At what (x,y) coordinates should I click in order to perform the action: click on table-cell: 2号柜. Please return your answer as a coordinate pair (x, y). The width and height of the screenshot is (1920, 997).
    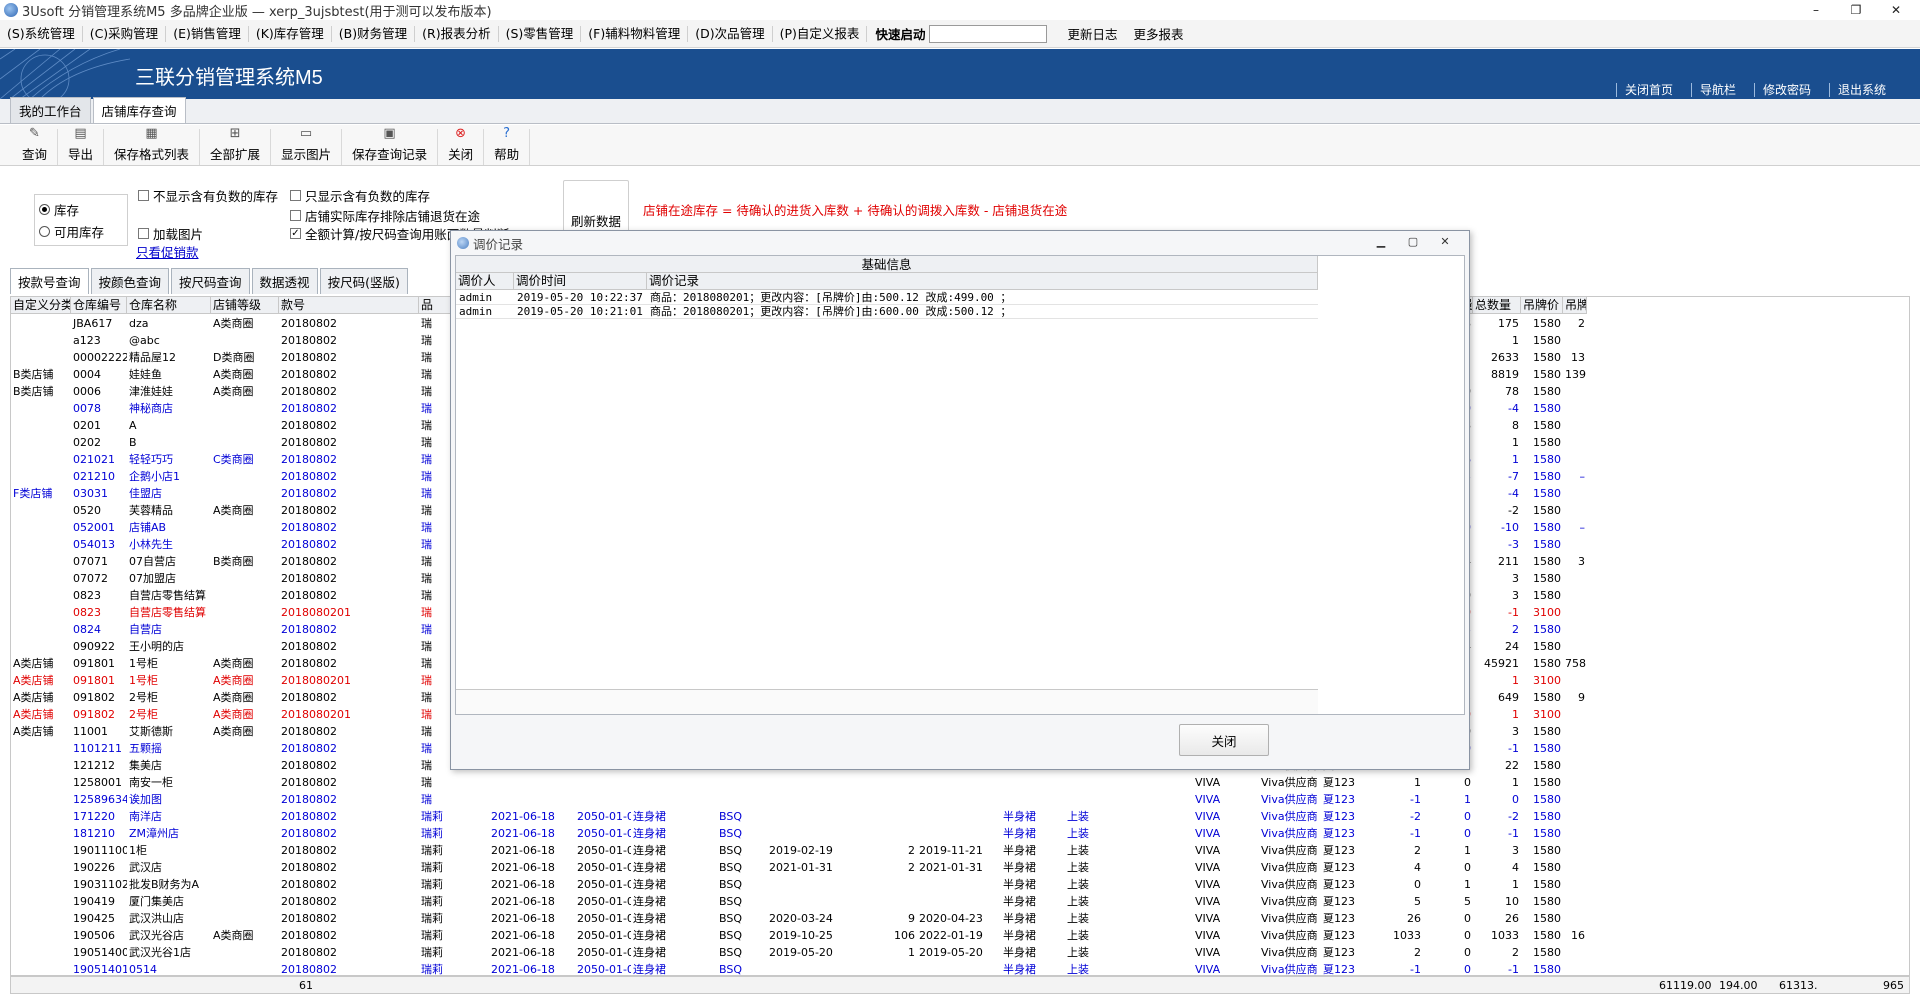
    Looking at the image, I should click on (143, 697).